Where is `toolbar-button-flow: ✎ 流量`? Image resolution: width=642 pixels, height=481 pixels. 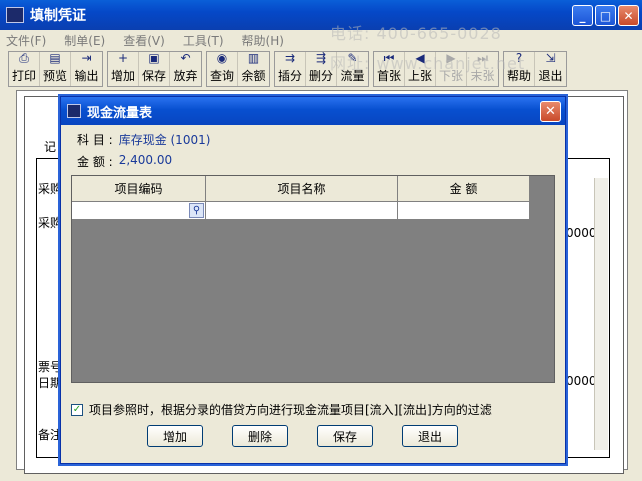
toolbar-button-flow: ✎ 流量 is located at coordinates (352, 68).